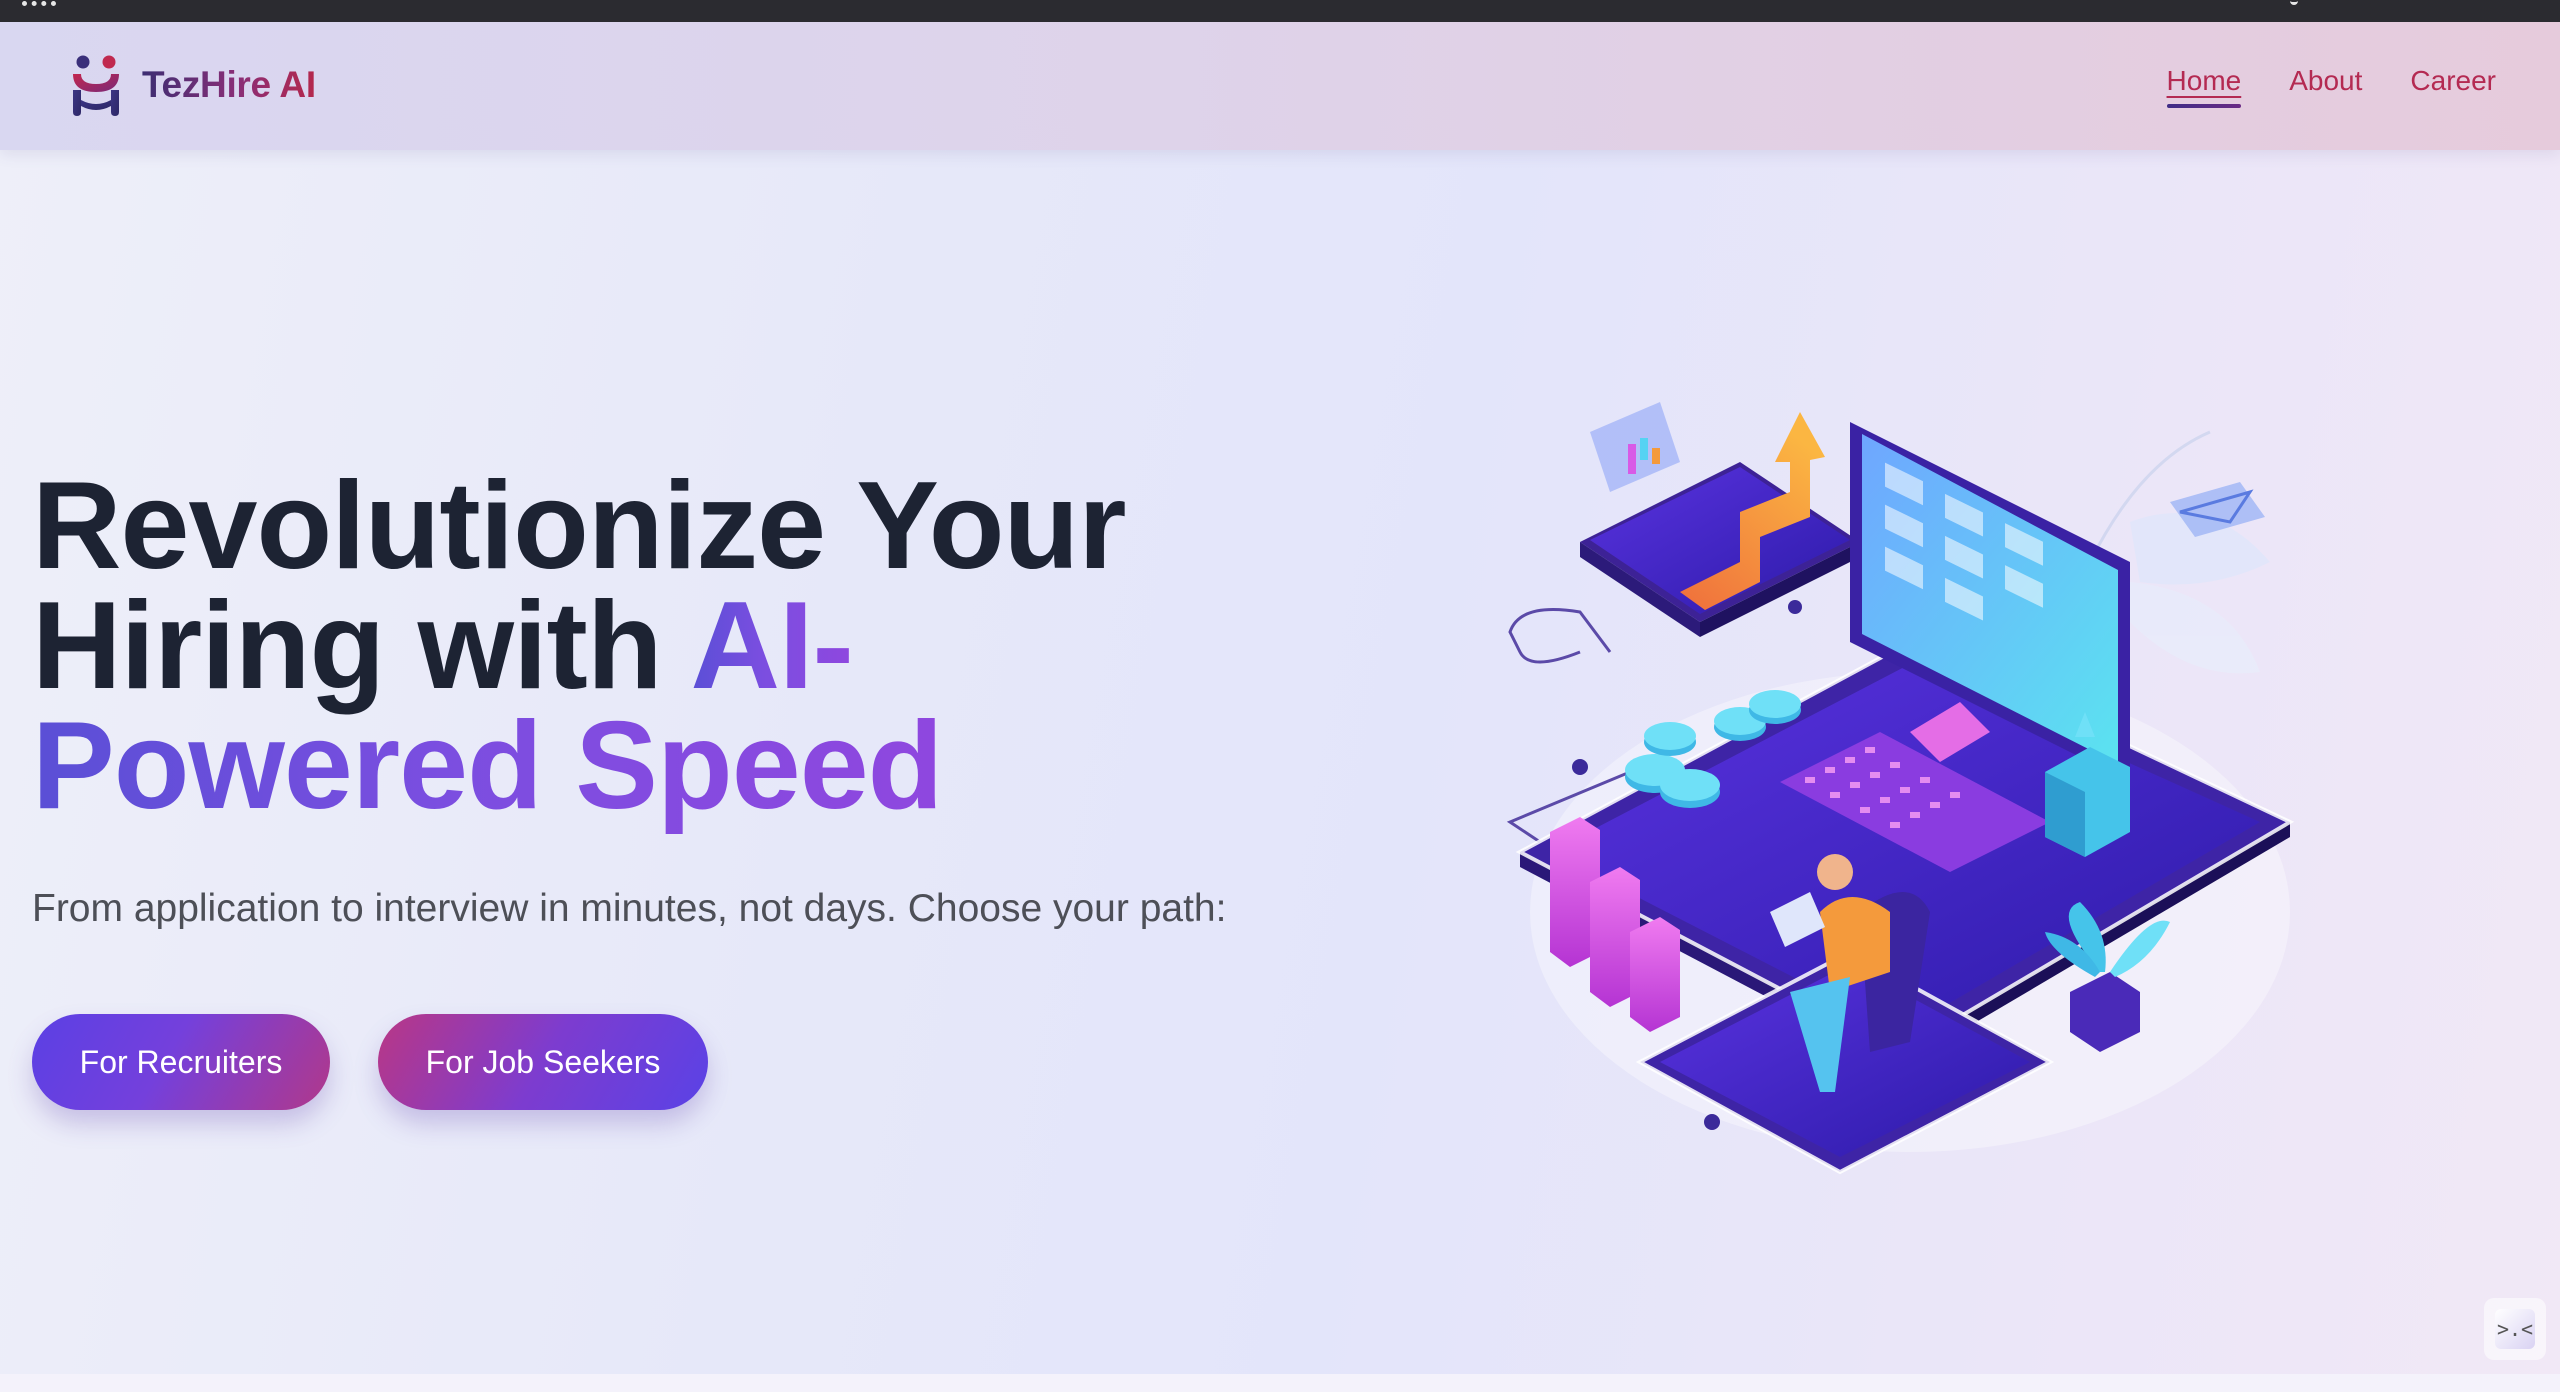 This screenshot has height=1392, width=2560. I want to click on notch-icon, so click(2294, 2).